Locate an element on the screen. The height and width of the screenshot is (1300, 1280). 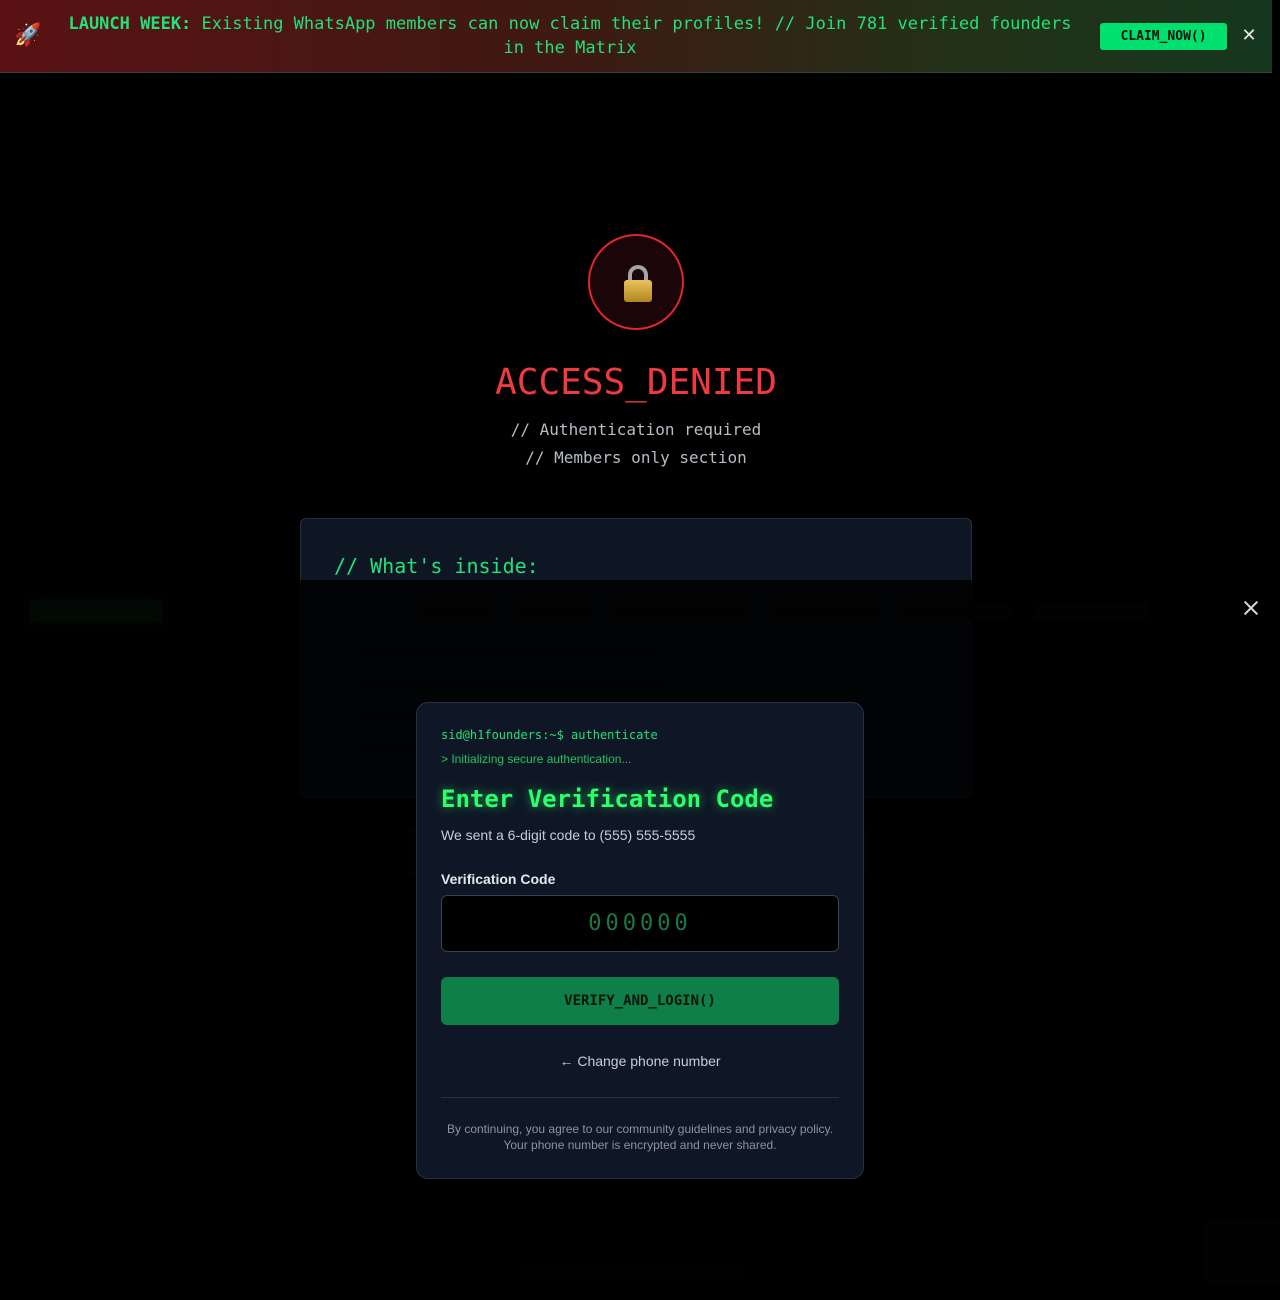
divider is located at coordinates (640, 1097).